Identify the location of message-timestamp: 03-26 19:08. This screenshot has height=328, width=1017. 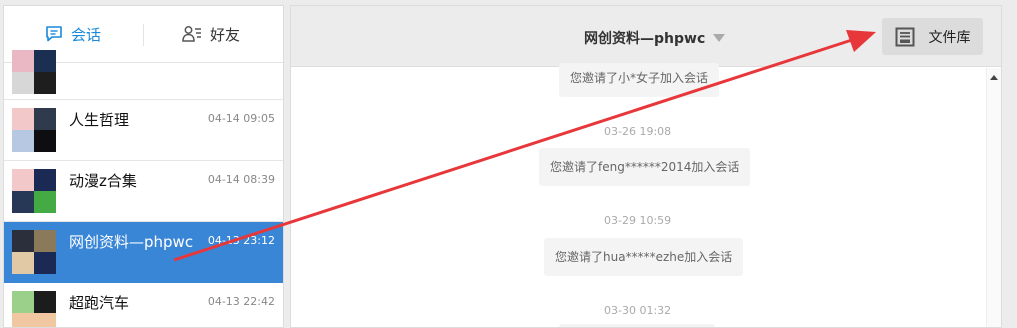
(638, 131).